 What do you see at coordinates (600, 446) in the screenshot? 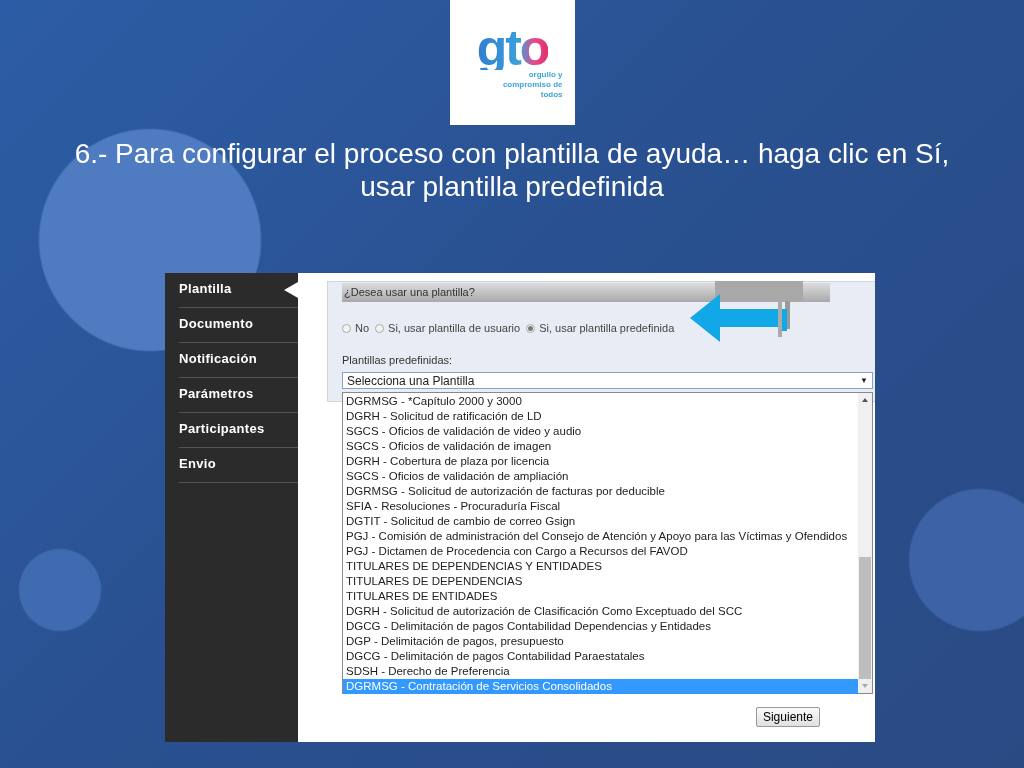
I see `dropdown-option: SGCS - Oficios de validación de imagen` at bounding box center [600, 446].